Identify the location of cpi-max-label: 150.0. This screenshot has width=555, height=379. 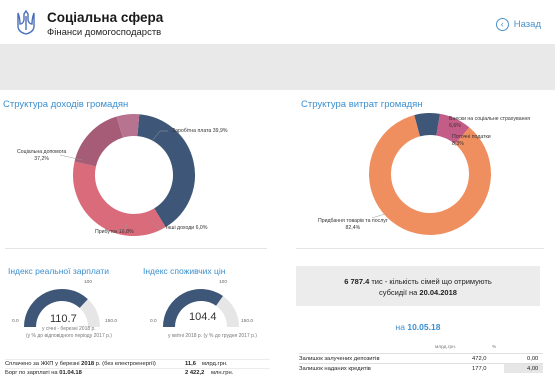
(247, 321).